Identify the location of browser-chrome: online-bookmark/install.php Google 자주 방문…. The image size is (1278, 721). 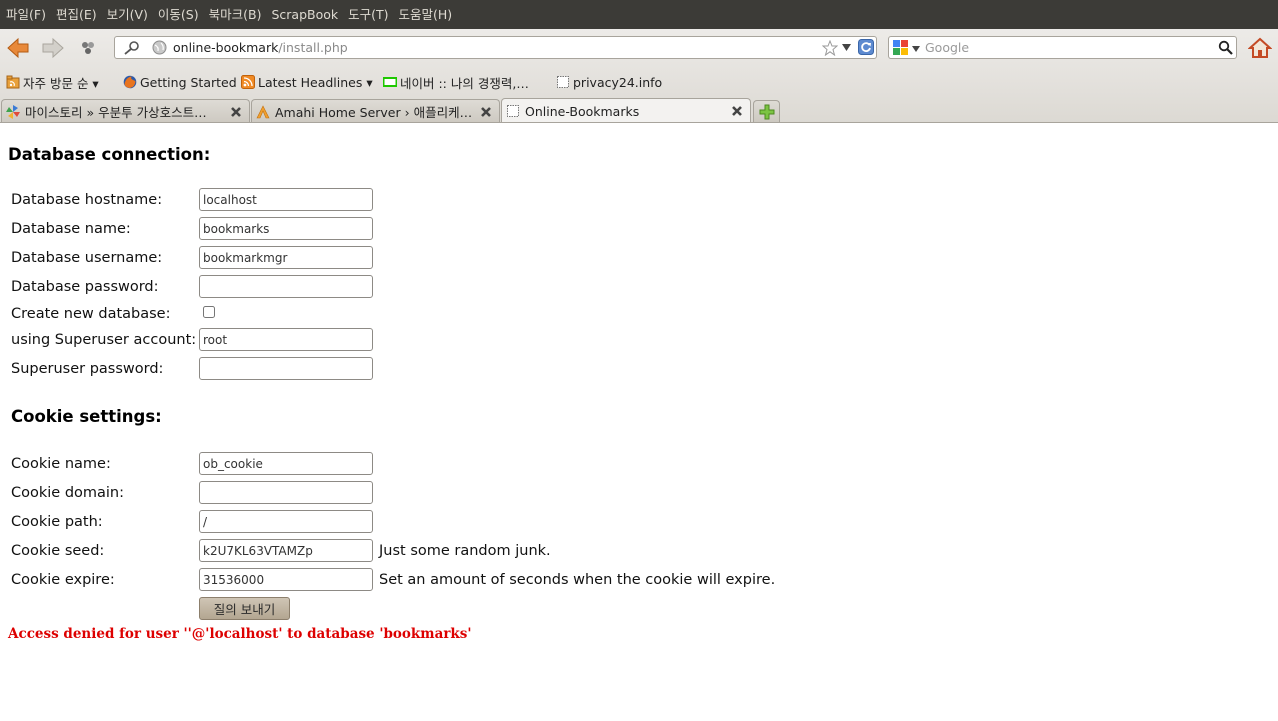
(639, 76).